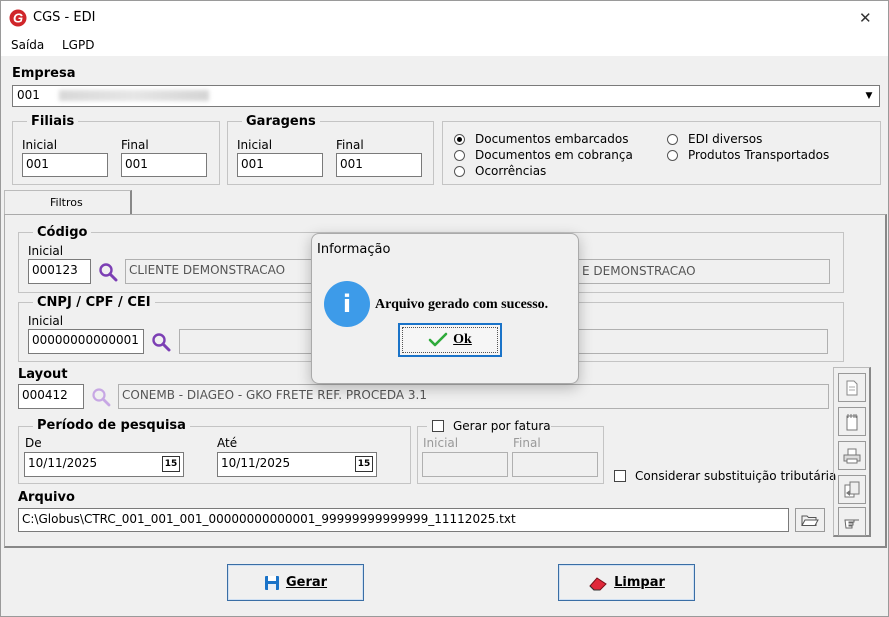 The height and width of the screenshot is (617, 889). What do you see at coordinates (256, 463) in the screenshot?
I see `periodo-ate-value: 10/11/2025` at bounding box center [256, 463].